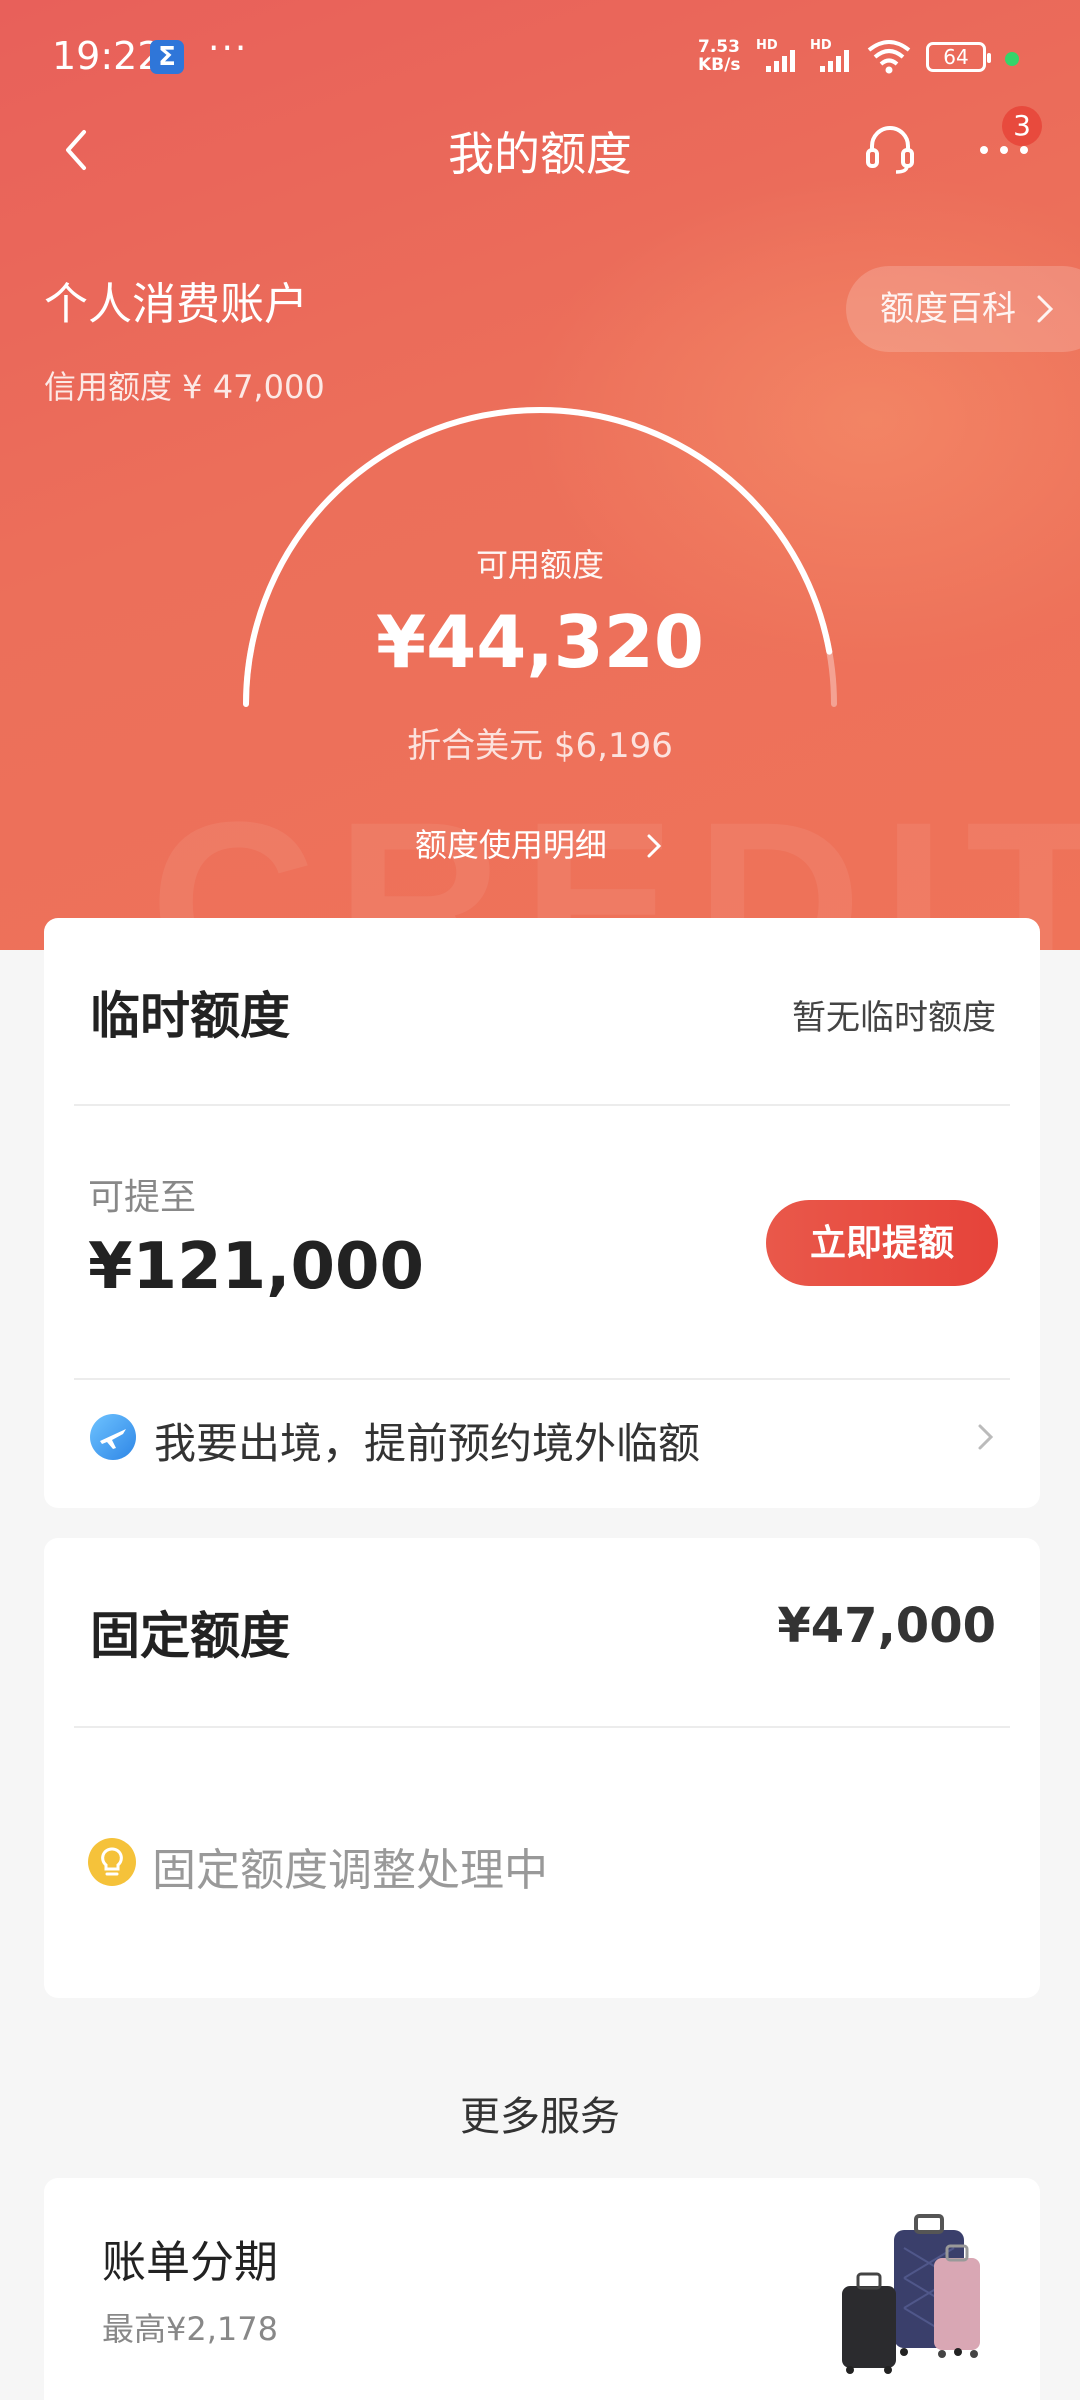  What do you see at coordinates (542, 2289) in the screenshot?
I see `installment-card: 账单分期 最高¥2,178` at bounding box center [542, 2289].